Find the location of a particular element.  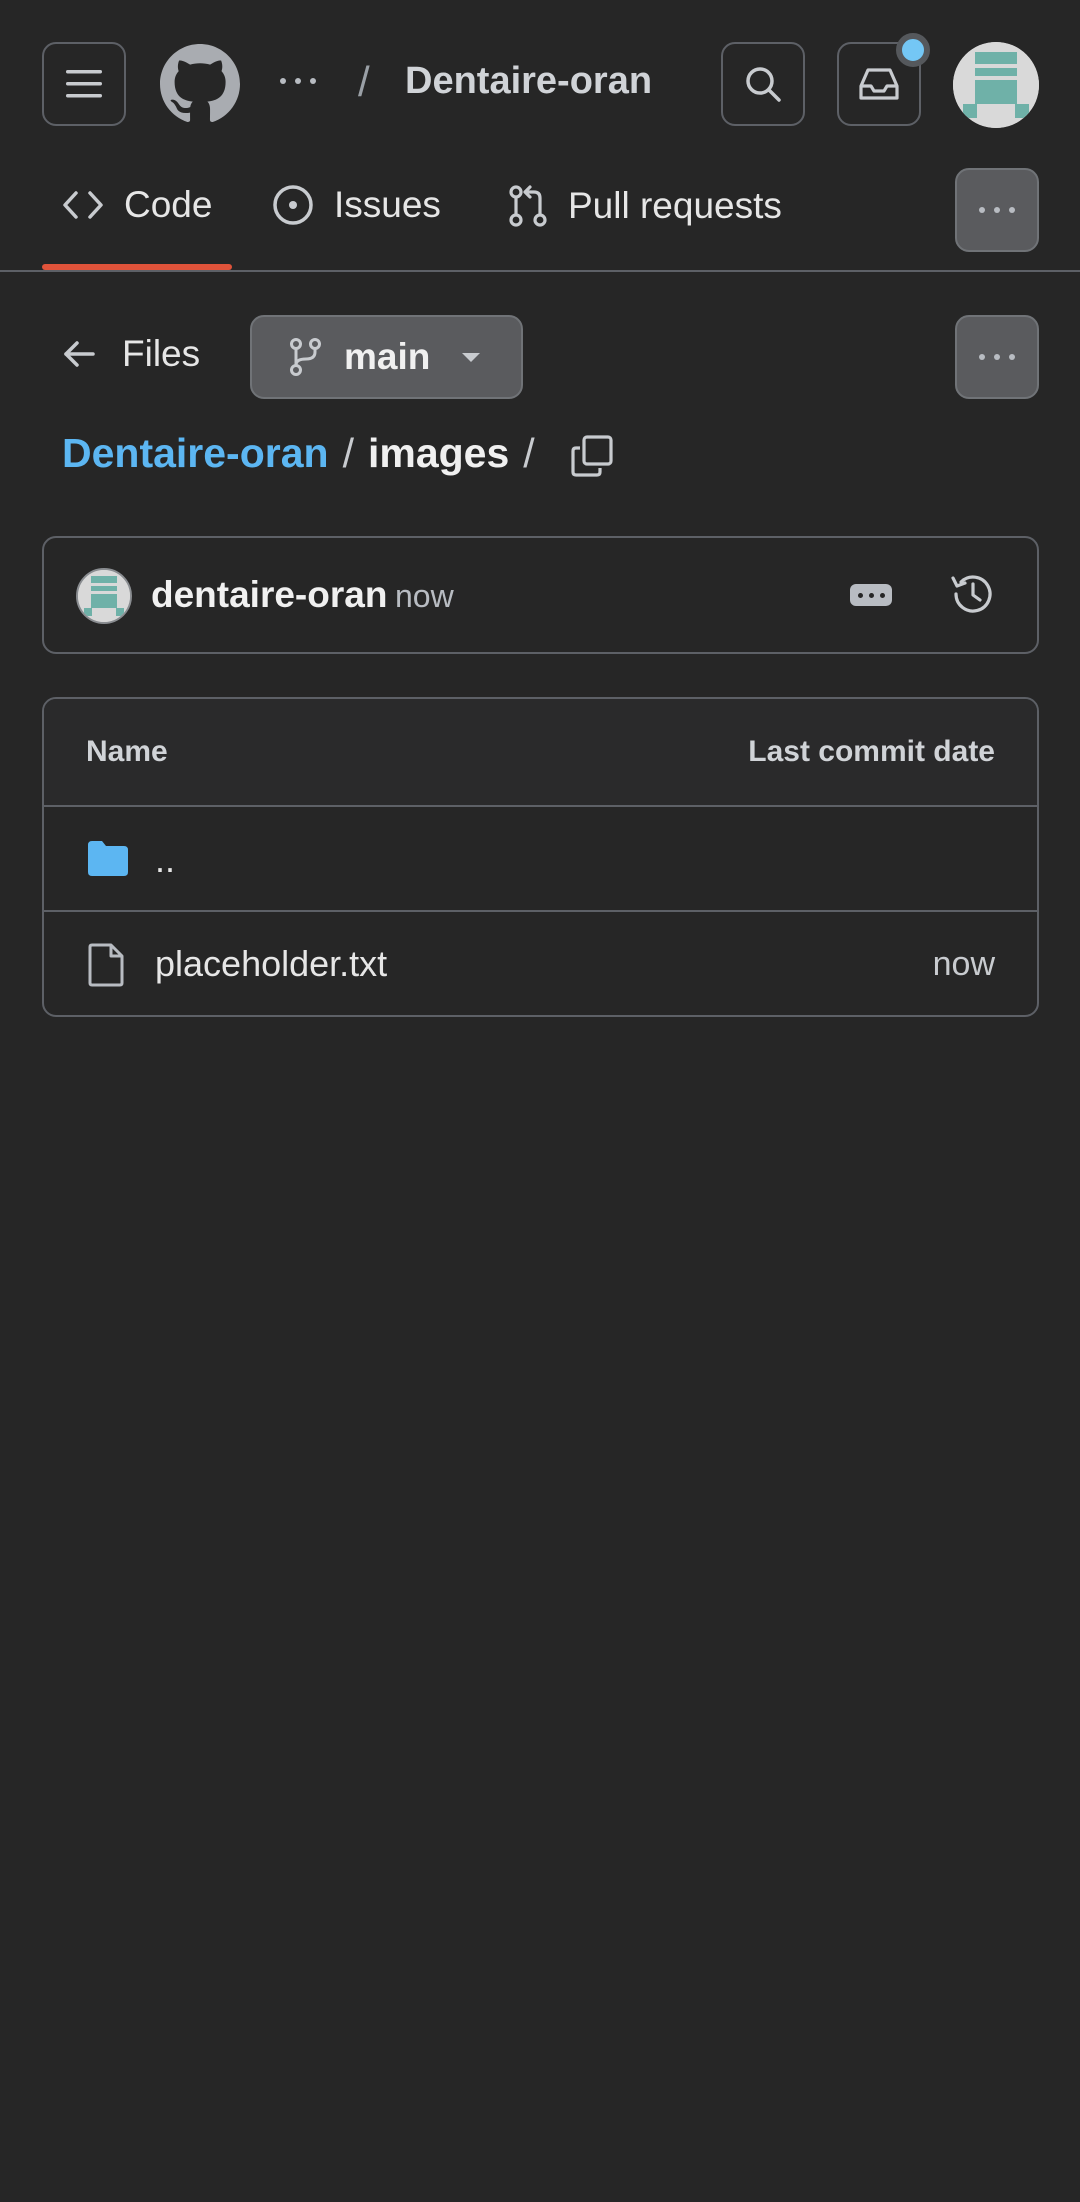

copy-path-button is located at coordinates (592, 458).